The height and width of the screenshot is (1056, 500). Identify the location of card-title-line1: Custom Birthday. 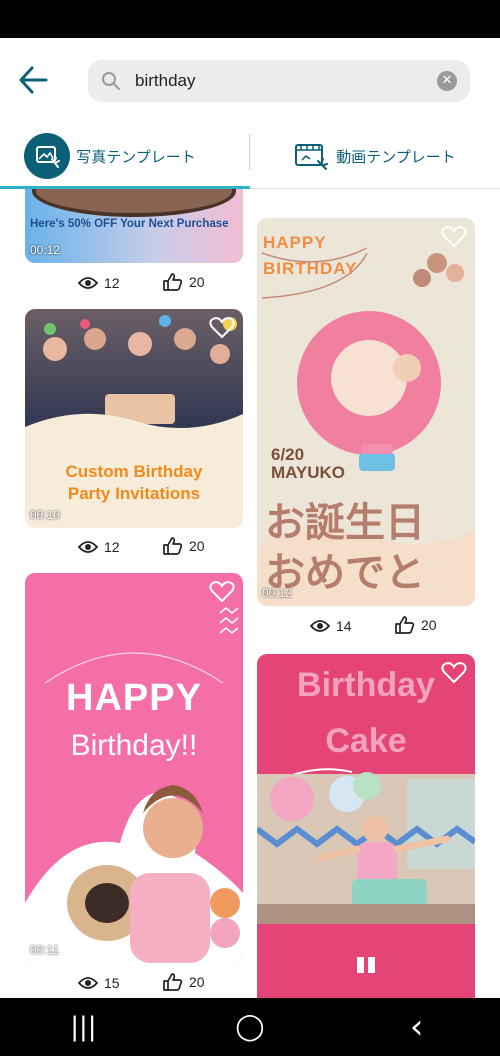
(134, 471).